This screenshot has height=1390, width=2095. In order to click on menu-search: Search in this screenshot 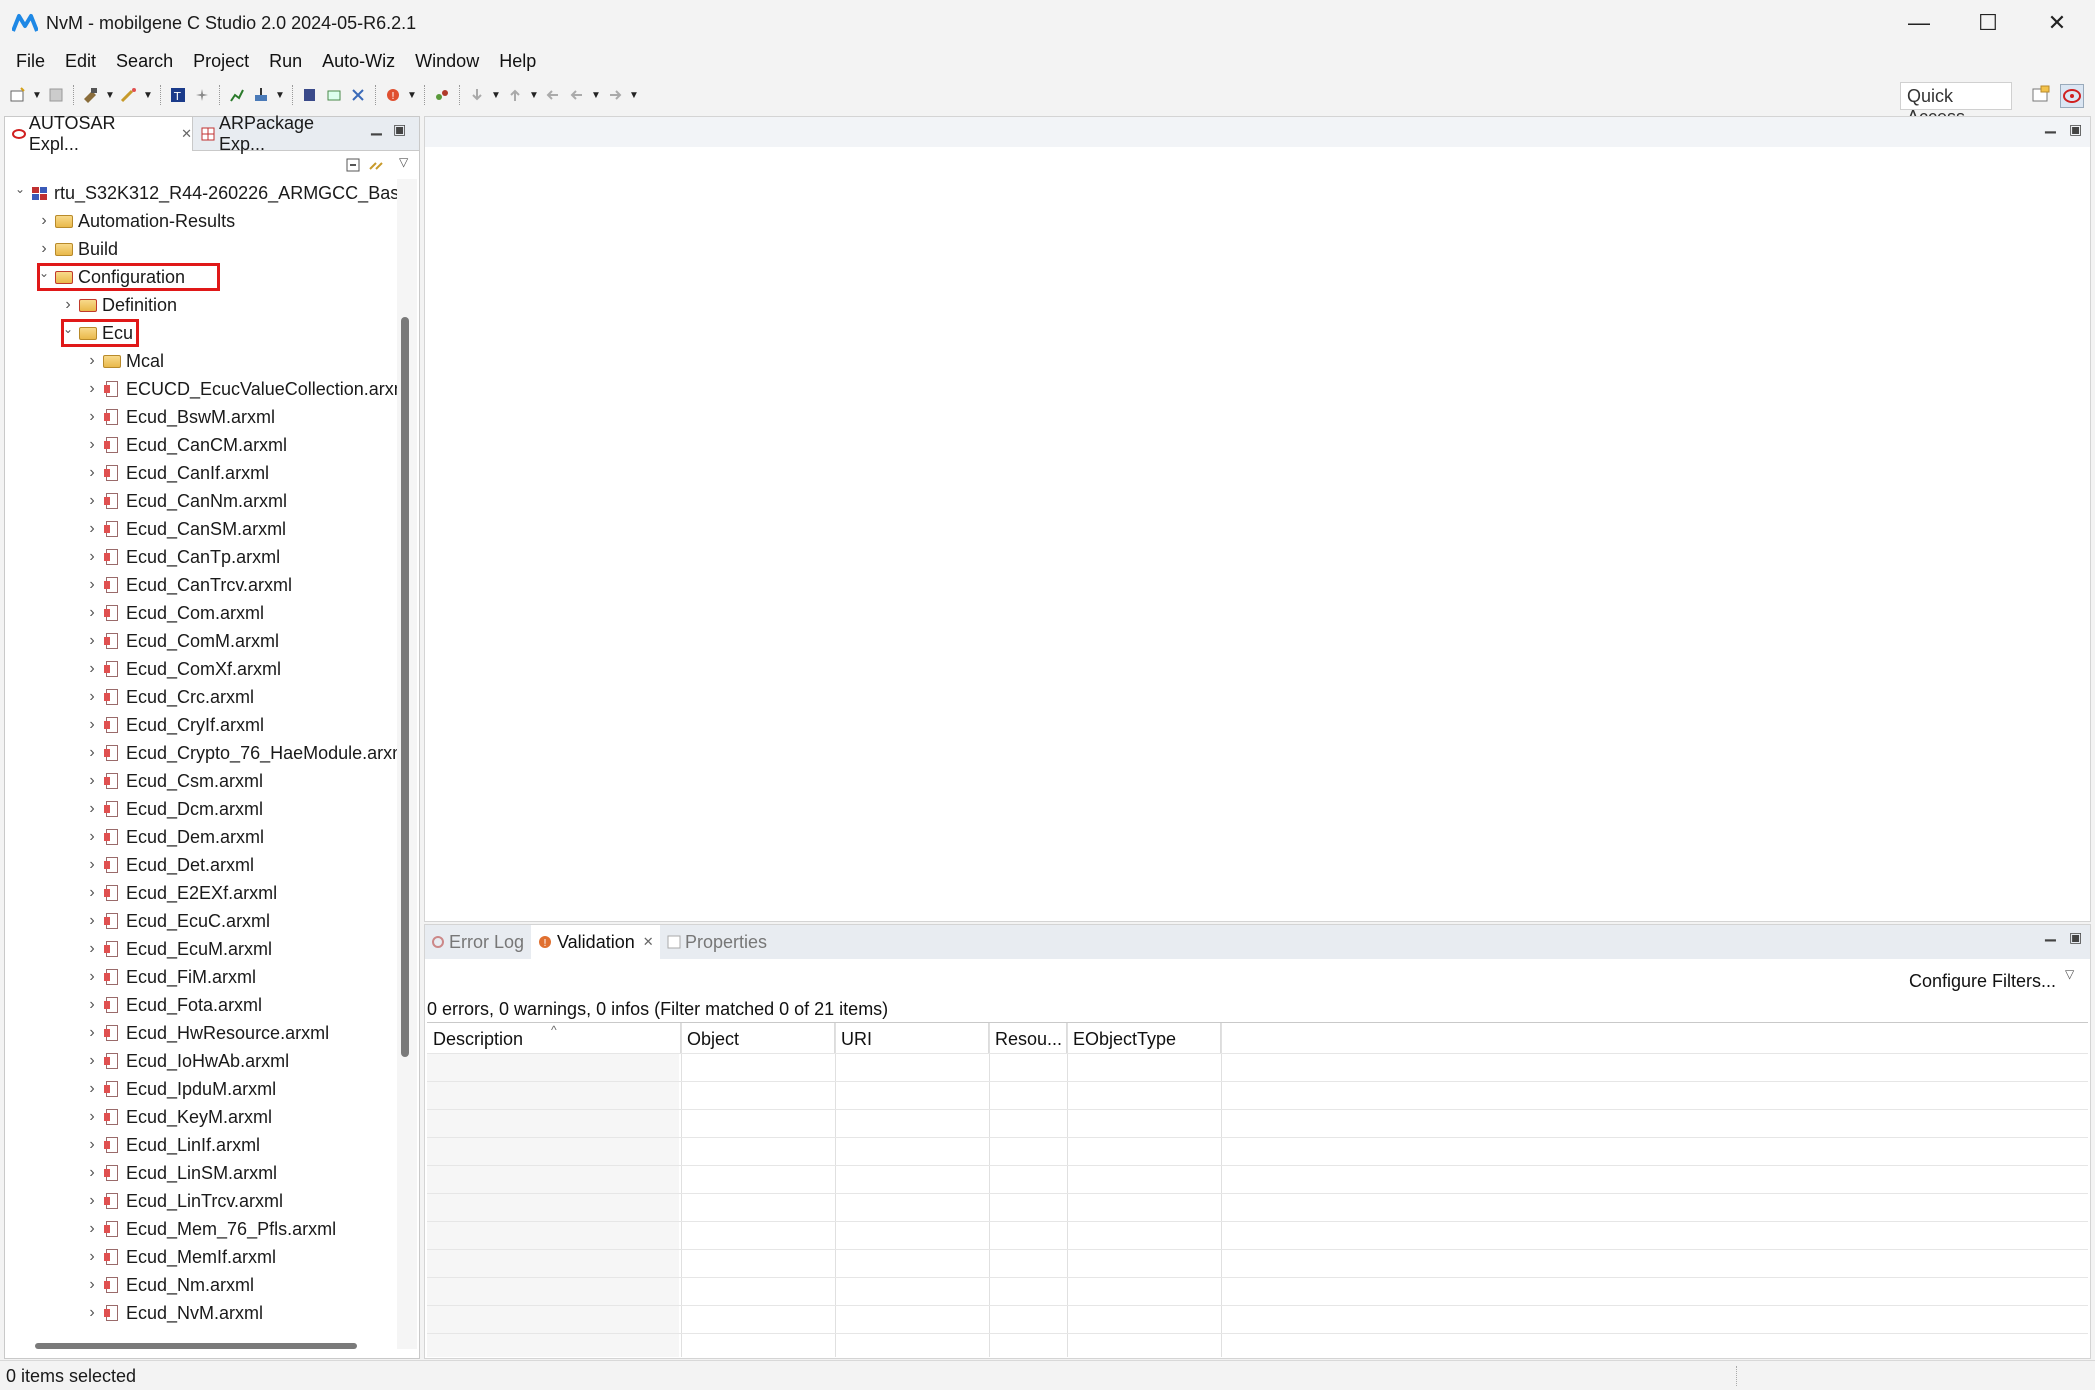, I will do `click(144, 61)`.